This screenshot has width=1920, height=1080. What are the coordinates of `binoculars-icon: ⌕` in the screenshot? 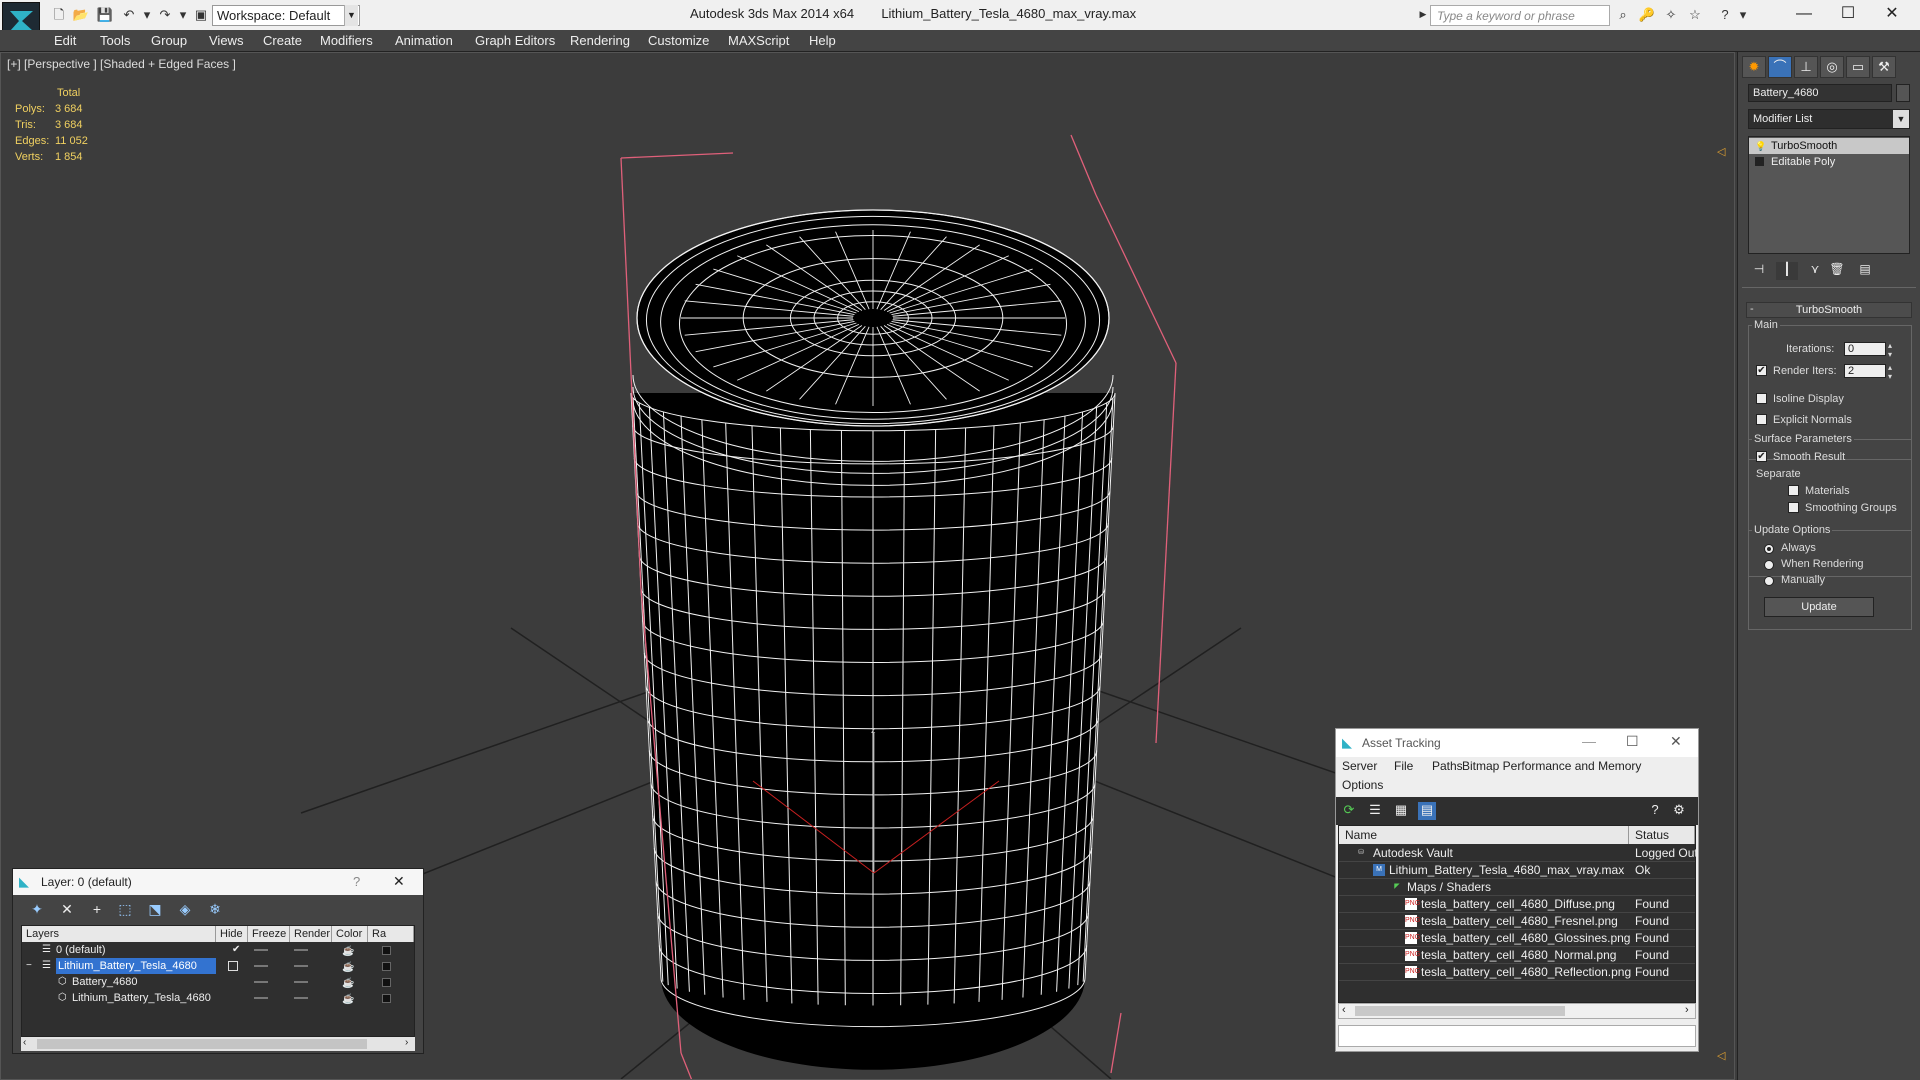 It's located at (1623, 15).